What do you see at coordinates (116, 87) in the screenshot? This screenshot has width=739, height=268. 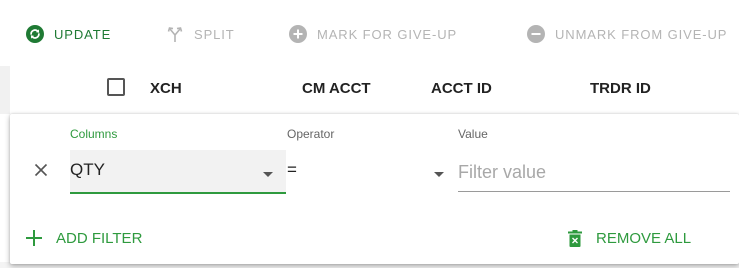 I see `select-all-checkbox` at bounding box center [116, 87].